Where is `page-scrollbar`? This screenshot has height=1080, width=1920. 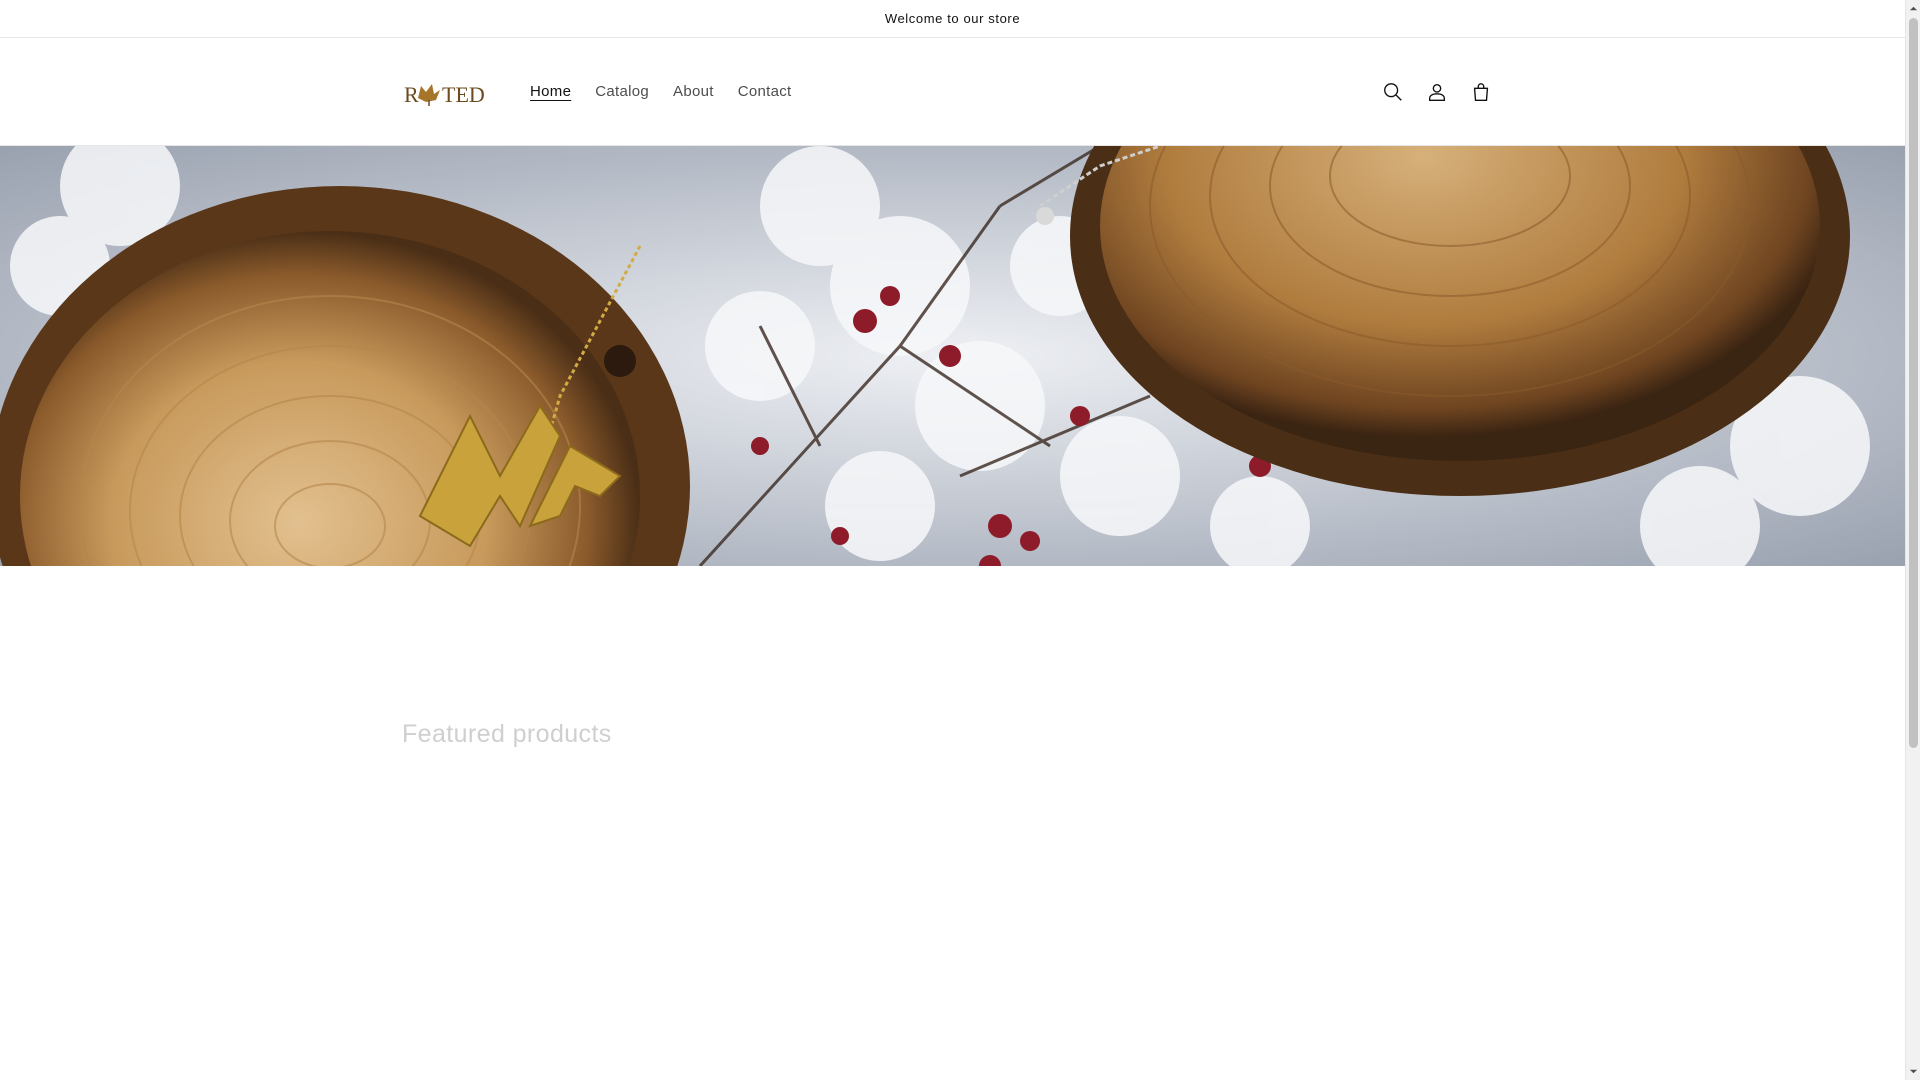
page-scrollbar is located at coordinates (1912, 540).